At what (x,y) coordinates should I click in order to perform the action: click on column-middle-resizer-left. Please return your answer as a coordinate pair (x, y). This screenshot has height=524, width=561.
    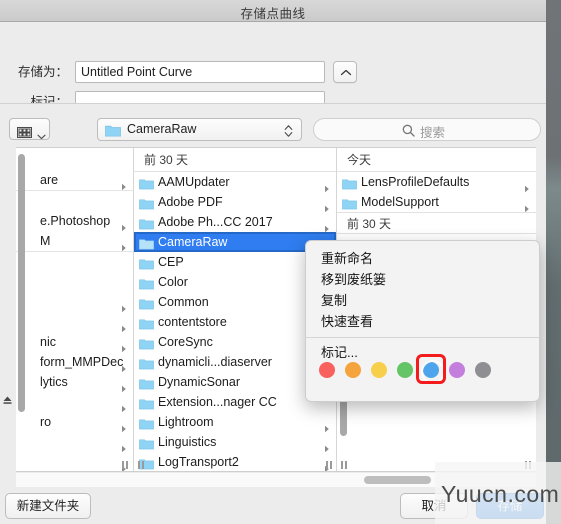
    Looking at the image, I should click on (141, 465).